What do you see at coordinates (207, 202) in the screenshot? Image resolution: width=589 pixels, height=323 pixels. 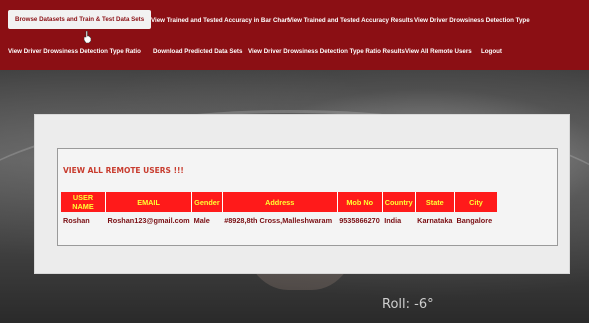 I see `col-gender: Gender` at bounding box center [207, 202].